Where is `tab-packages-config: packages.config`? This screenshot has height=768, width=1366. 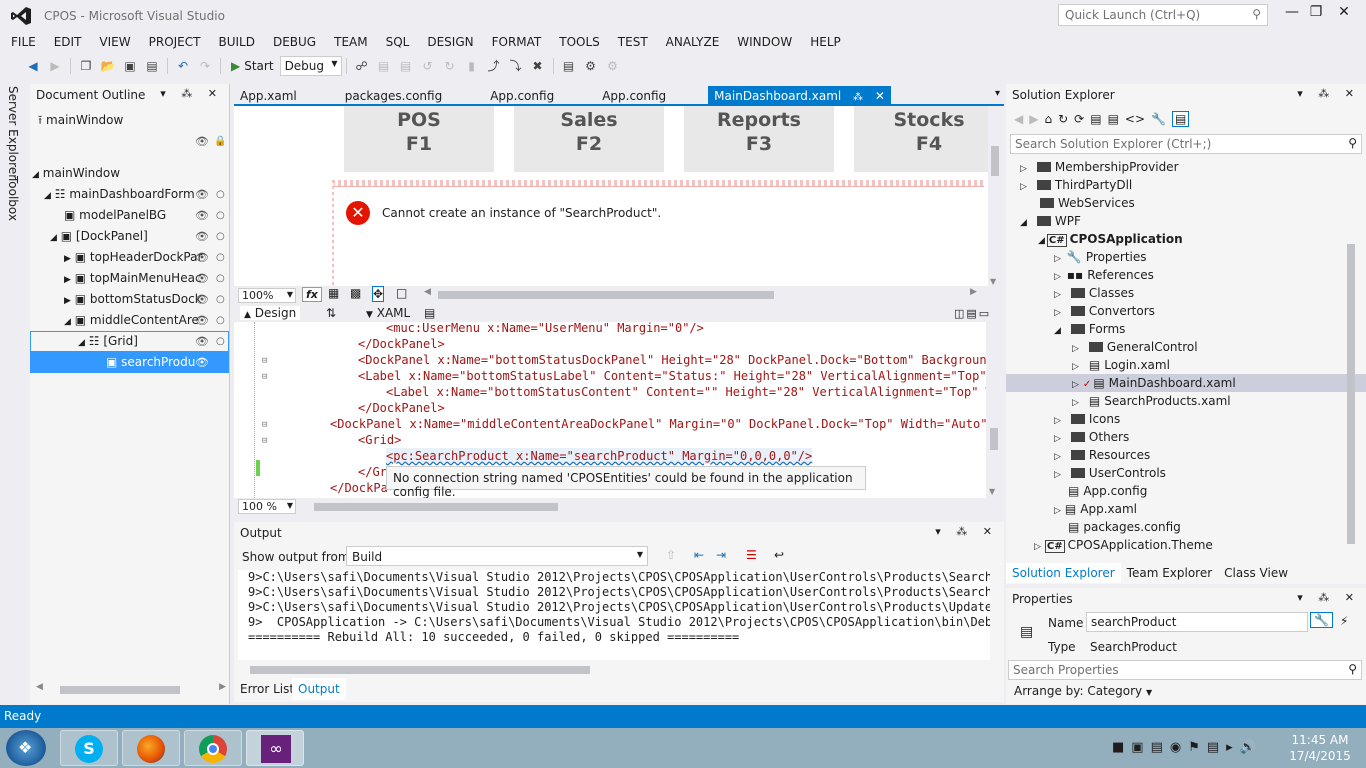 tab-packages-config: packages.config is located at coordinates (393, 96).